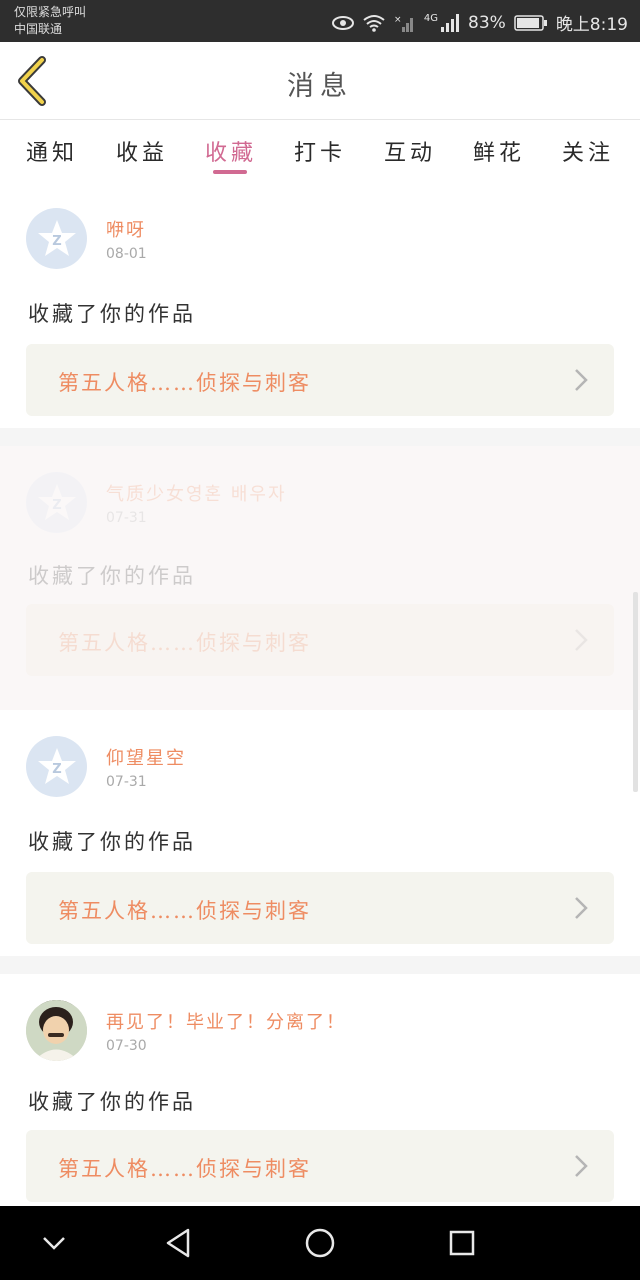  What do you see at coordinates (431, 18) in the screenshot?
I see `network-type: 4G` at bounding box center [431, 18].